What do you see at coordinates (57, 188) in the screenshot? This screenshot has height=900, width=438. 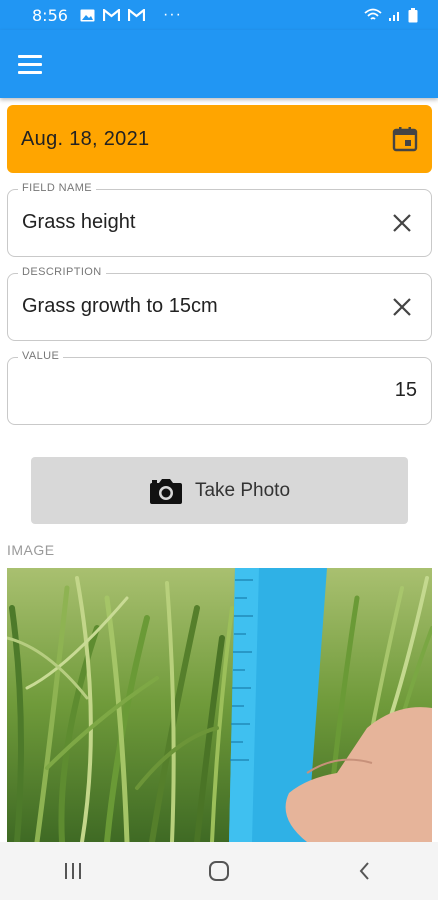 I see `field-name-label: FIELD NAME` at bounding box center [57, 188].